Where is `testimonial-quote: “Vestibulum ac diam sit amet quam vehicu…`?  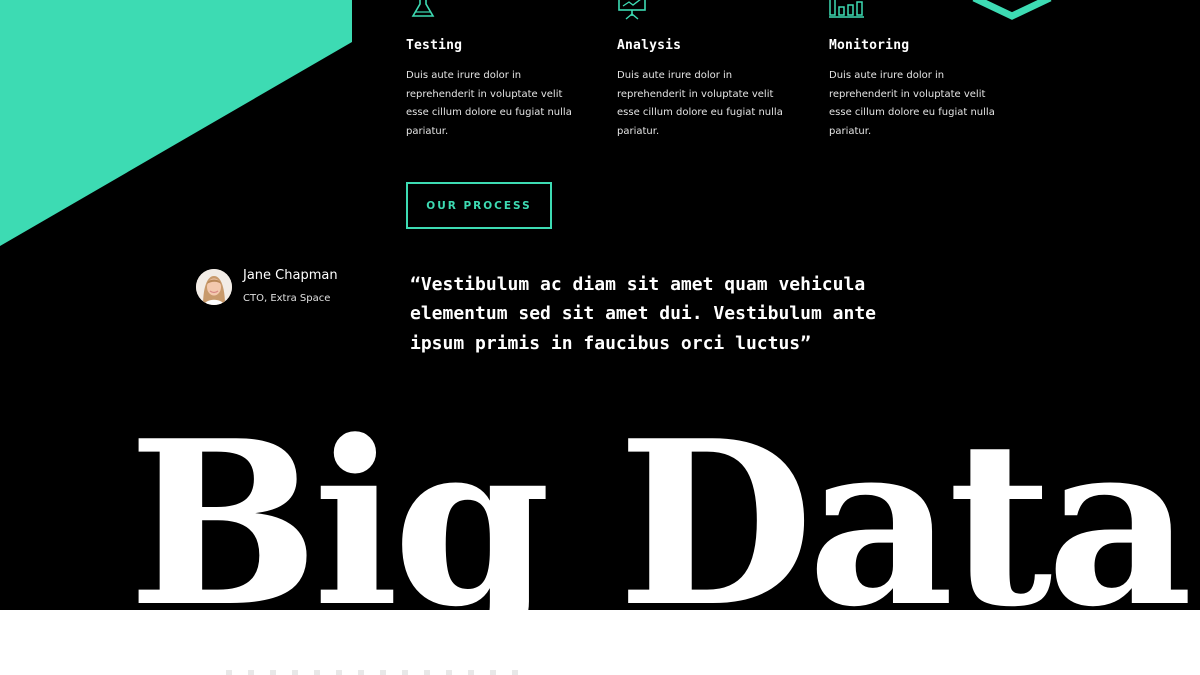
testimonial-quote: “Vestibulum ac diam sit amet quam vehicu… is located at coordinates (643, 314).